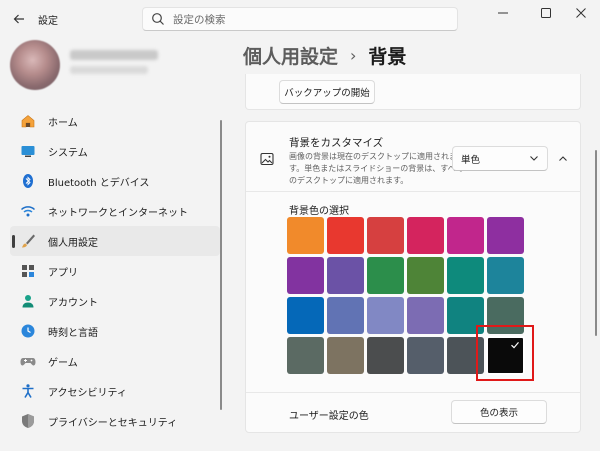 This screenshot has width=600, height=451. Describe the element at coordinates (158, 19) in the screenshot. I see `search-icon` at that location.